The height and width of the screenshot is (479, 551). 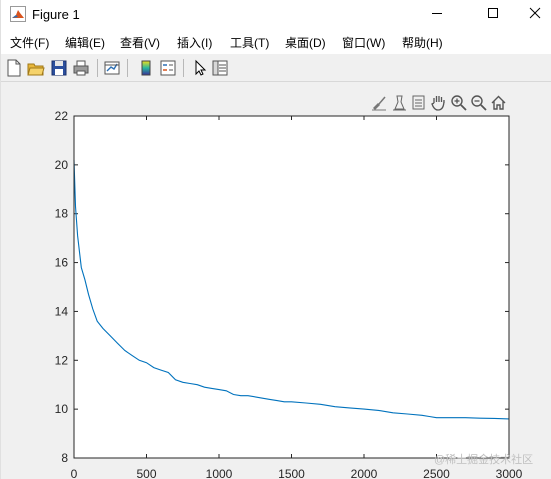 I want to click on x-tick-label: 2000, so click(x=364, y=473).